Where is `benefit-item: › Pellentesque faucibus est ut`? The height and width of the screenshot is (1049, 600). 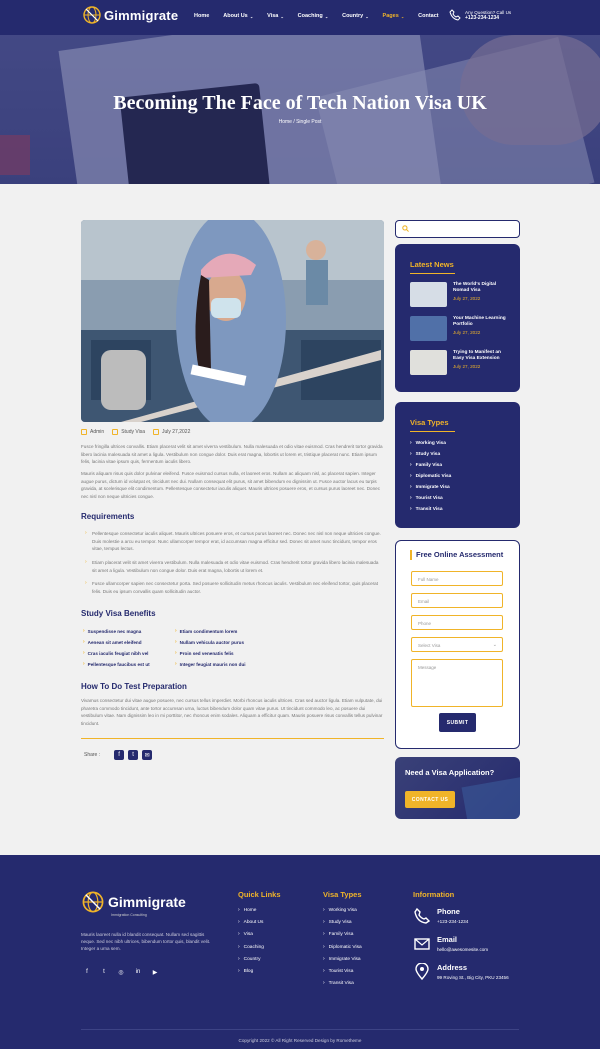 benefit-item: › Pellentesque faucibus est ut is located at coordinates (116, 664).